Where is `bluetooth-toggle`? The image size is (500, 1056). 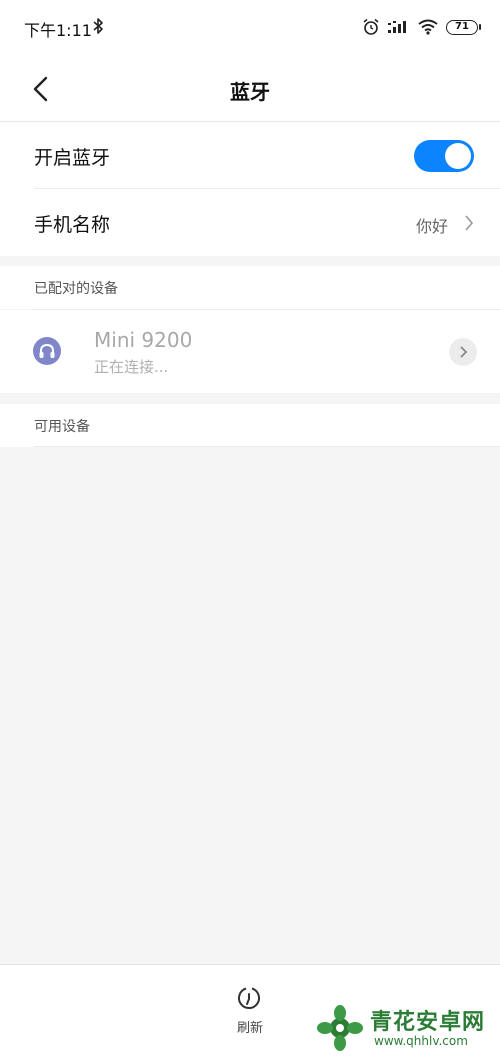
bluetooth-toggle is located at coordinates (444, 156).